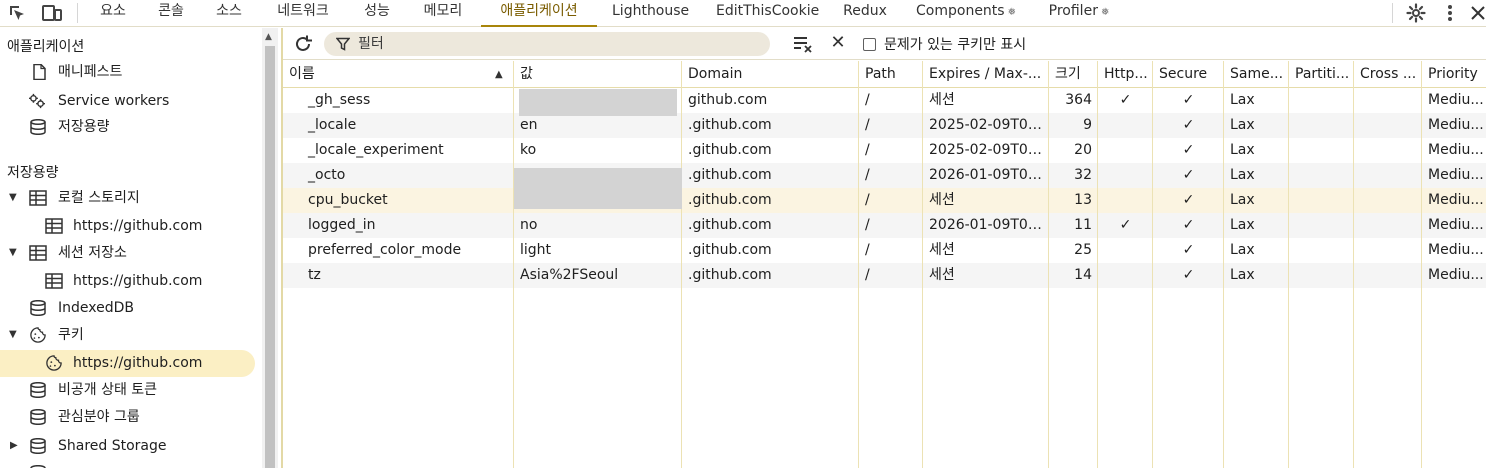 This screenshot has width=1486, height=468. What do you see at coordinates (229, 13) in the screenshot?
I see `tab-sources: 소스` at bounding box center [229, 13].